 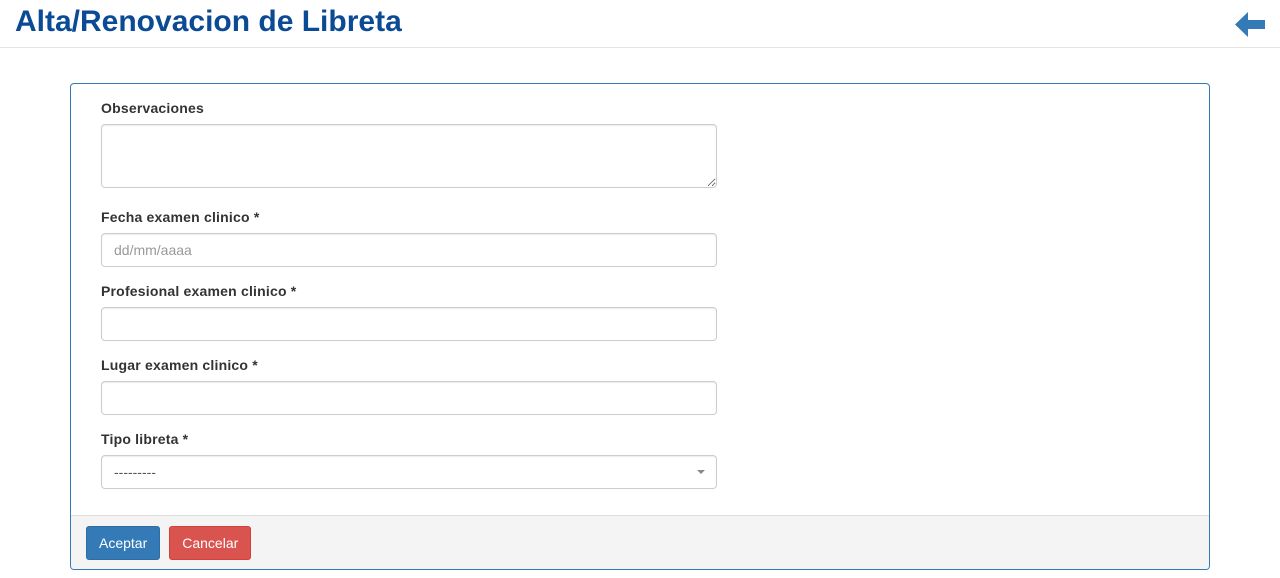 What do you see at coordinates (409, 324) in the screenshot?
I see `profesional-input` at bounding box center [409, 324].